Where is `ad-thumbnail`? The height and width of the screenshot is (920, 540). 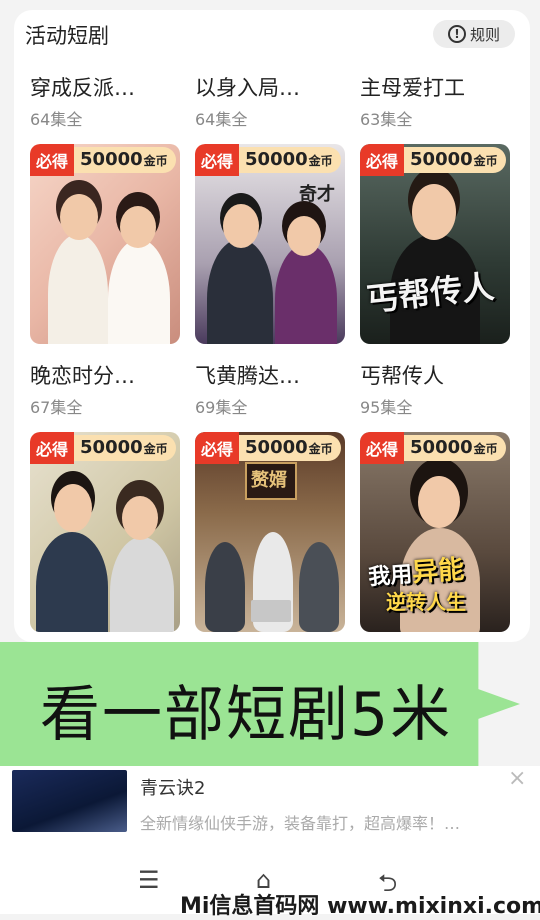 ad-thumbnail is located at coordinates (69, 801).